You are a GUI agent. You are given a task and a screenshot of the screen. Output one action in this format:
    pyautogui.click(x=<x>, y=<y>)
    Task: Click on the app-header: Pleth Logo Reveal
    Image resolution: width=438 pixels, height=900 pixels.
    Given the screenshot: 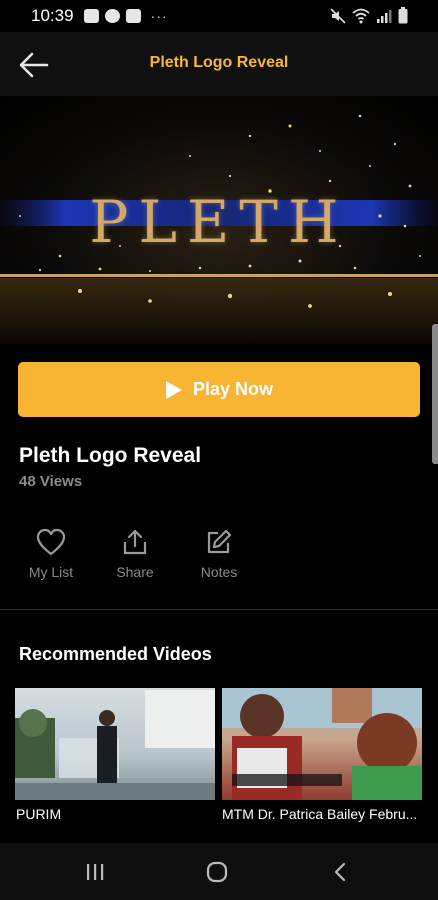 What is the action you would take?
    pyautogui.click(x=219, y=64)
    